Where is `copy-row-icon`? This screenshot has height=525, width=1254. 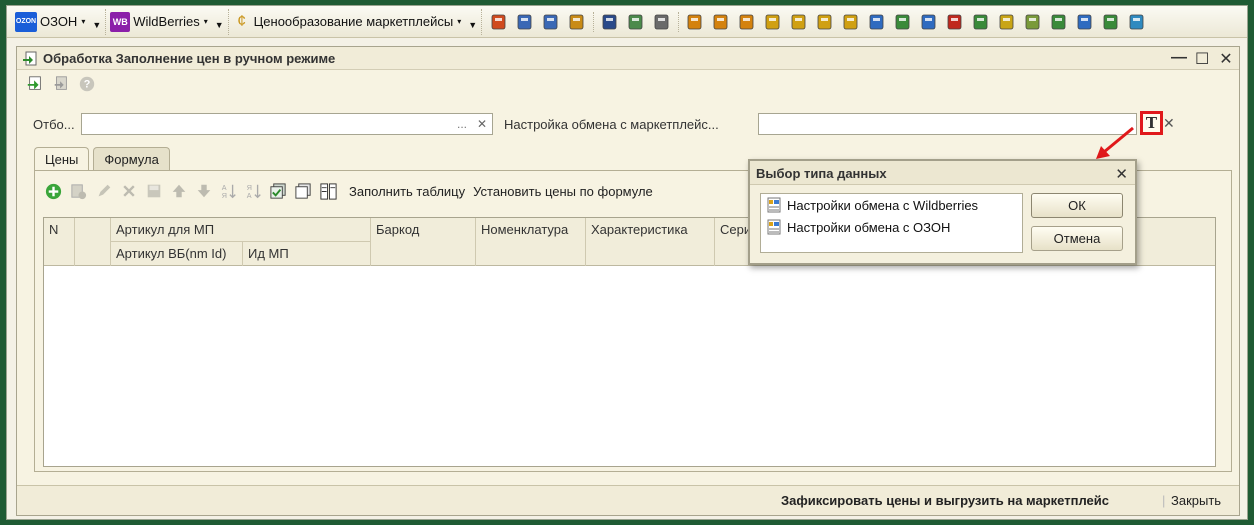
copy-row-icon is located at coordinates (78, 191).